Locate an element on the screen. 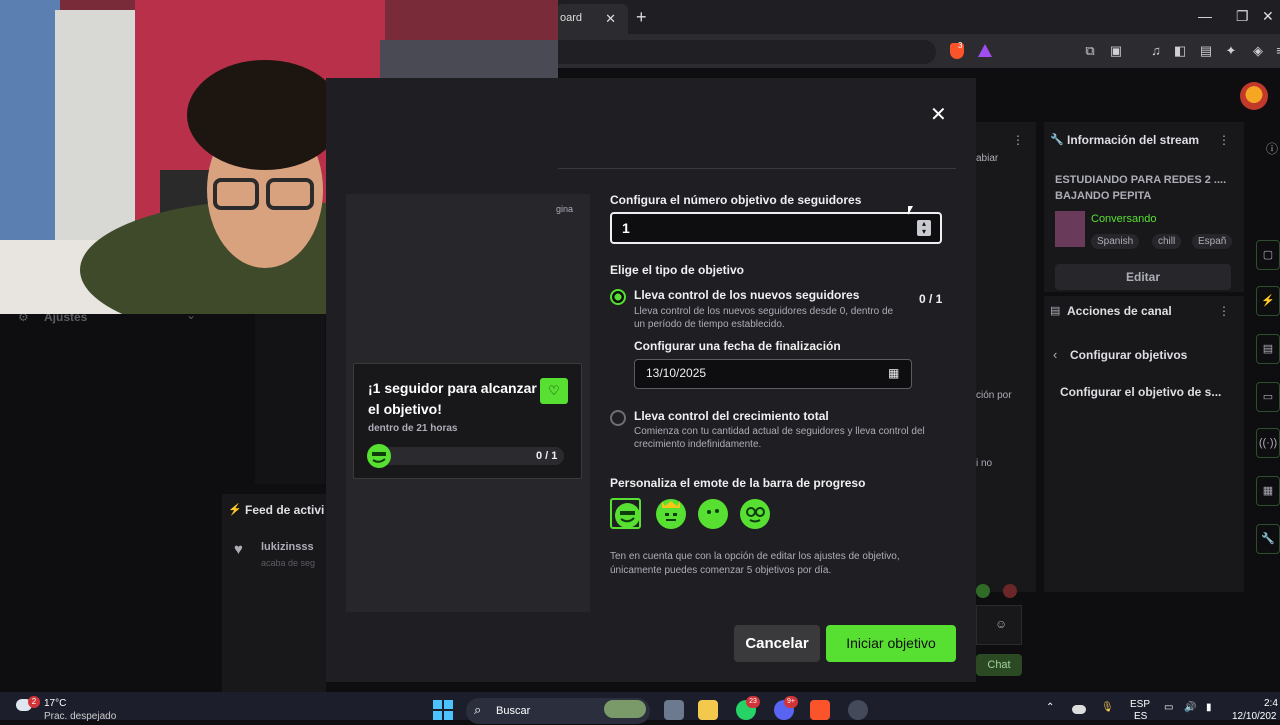  minimize-icon: — is located at coordinates (1205, 16).